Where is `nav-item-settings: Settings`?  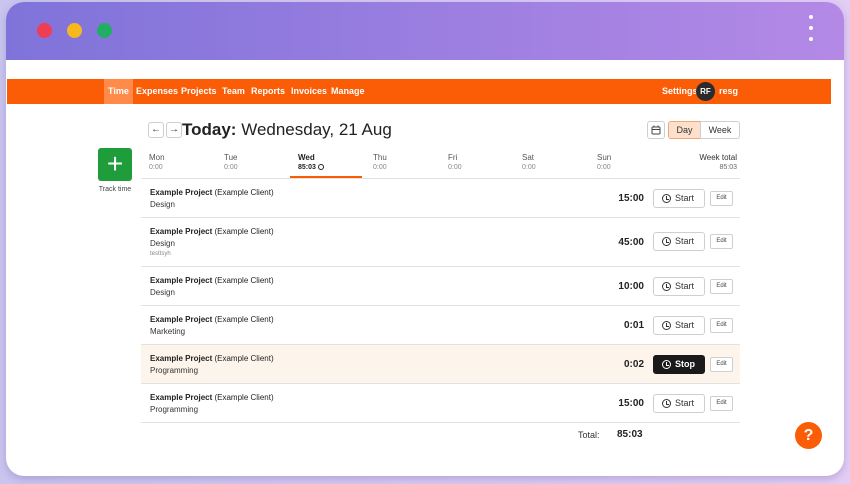
nav-item-settings: Settings is located at coordinates (680, 91).